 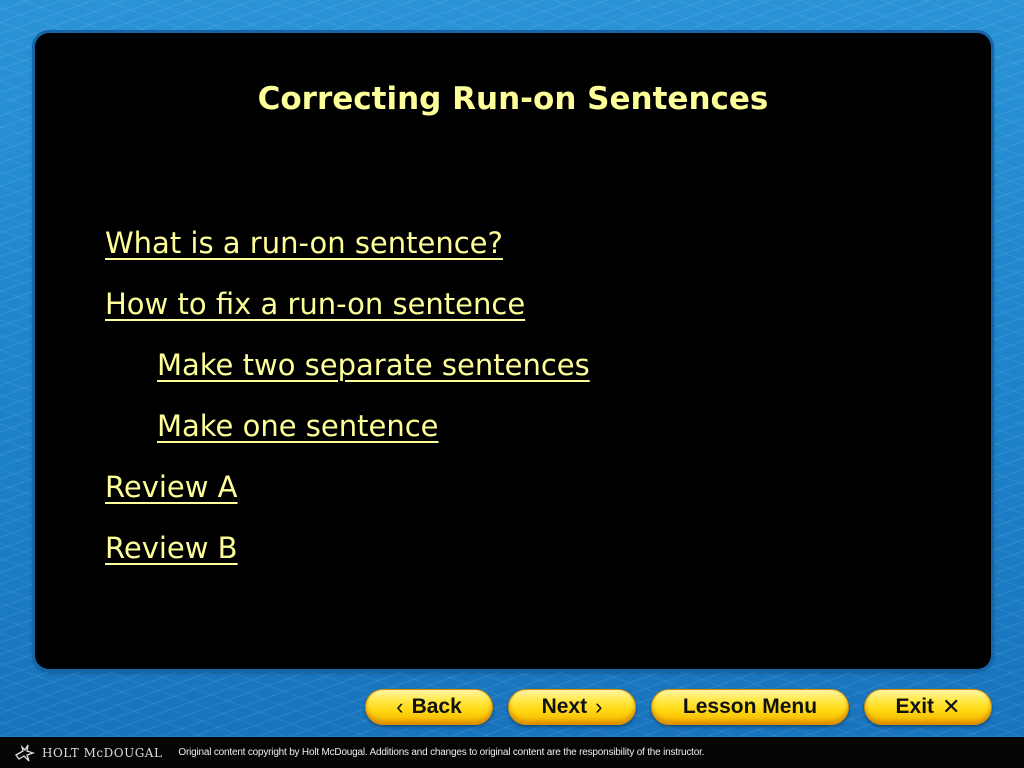 I want to click on chevron-right-icon: ›, so click(x=599, y=706).